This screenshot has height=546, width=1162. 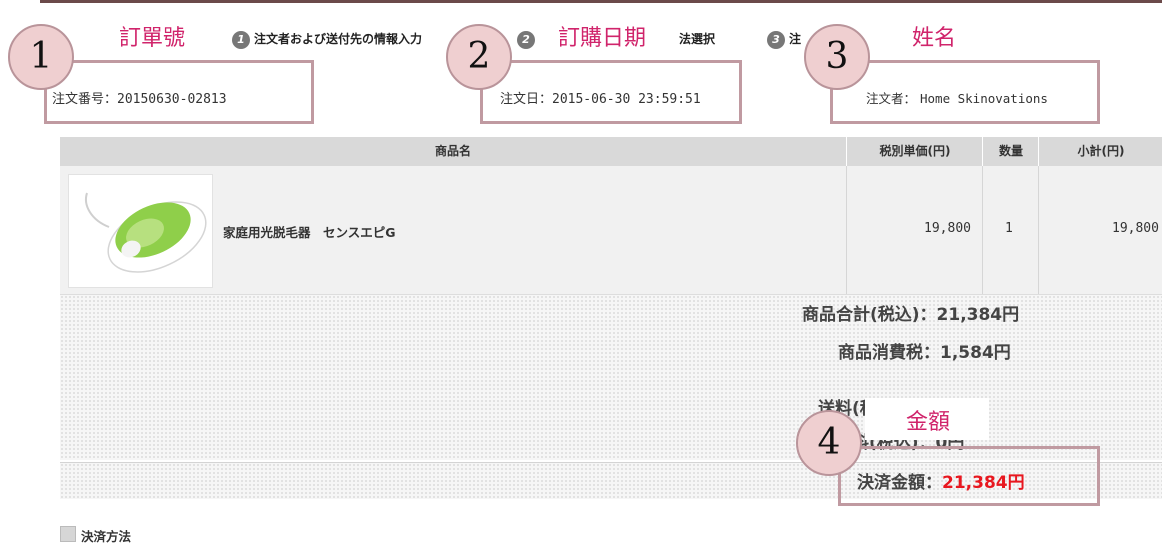 I want to click on quantity-cell: 1, so click(x=1010, y=230).